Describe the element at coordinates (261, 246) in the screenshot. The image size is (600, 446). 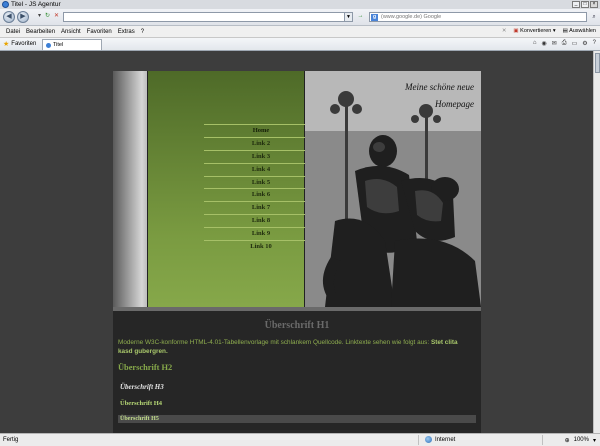
I see `nav-link-10: Link 10` at that location.